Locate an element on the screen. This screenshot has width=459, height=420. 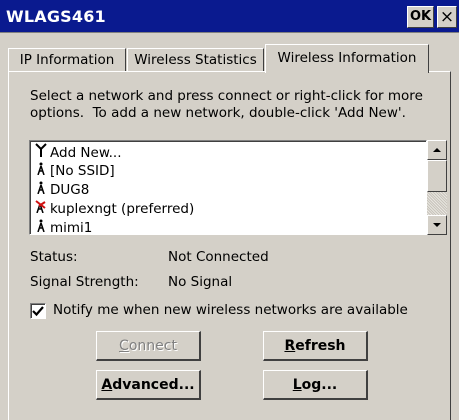
tab-ip-information: IP Information is located at coordinates (67, 60).